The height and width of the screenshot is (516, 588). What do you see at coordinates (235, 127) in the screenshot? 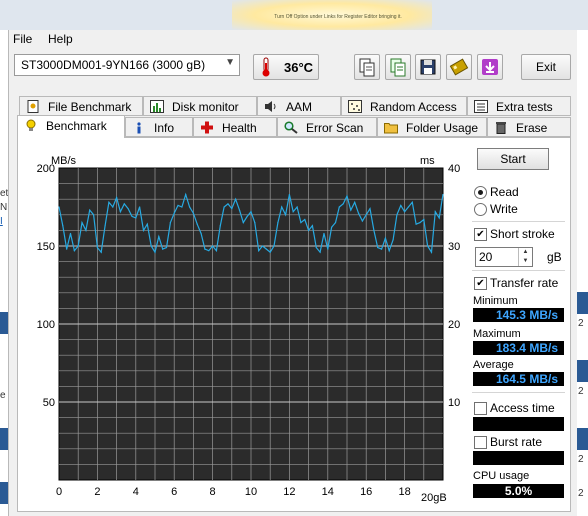
I see `tab-health: Health` at bounding box center [235, 127].